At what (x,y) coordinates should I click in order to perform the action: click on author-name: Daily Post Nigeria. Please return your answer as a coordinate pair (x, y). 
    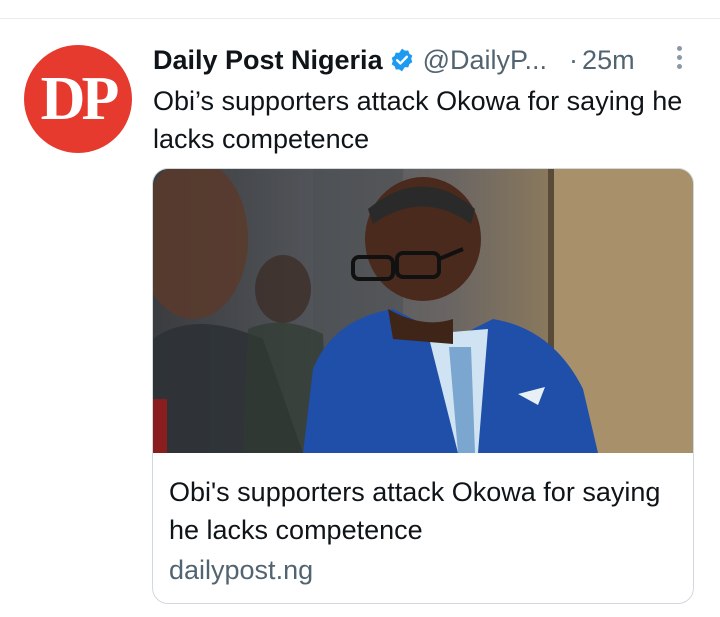
    Looking at the image, I should click on (268, 60).